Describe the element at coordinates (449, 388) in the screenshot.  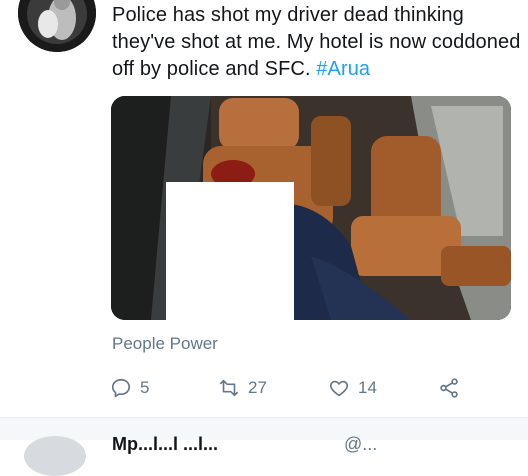
I see `share-icon` at that location.